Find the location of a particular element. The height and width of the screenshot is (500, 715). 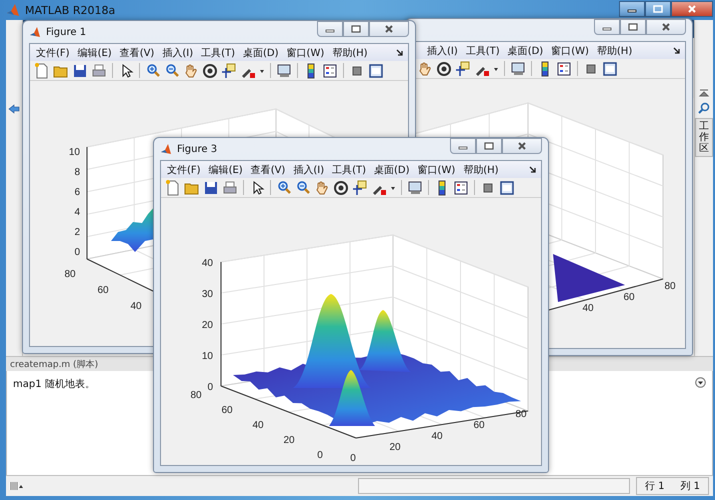

editor-text: map1 随机地表。 is located at coordinates (54, 384).